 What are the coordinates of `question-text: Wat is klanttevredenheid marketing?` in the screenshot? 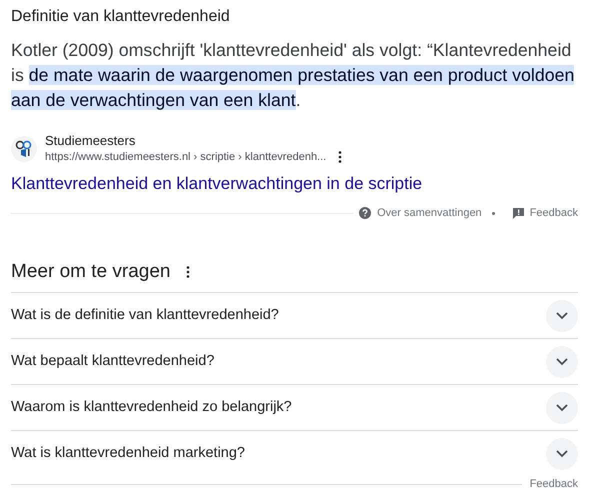 It's located at (128, 453).